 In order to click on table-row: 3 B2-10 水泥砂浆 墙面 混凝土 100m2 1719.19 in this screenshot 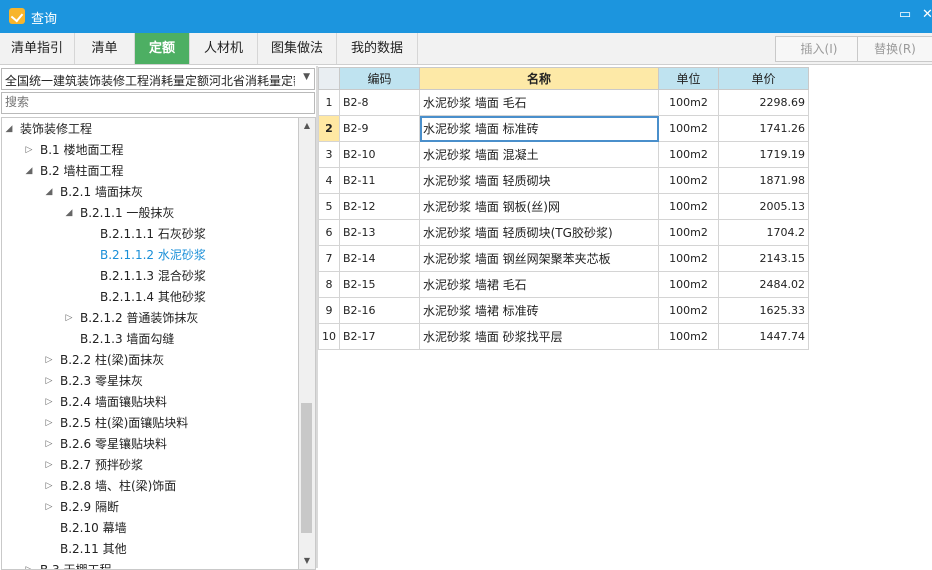, I will do `click(563, 154)`.